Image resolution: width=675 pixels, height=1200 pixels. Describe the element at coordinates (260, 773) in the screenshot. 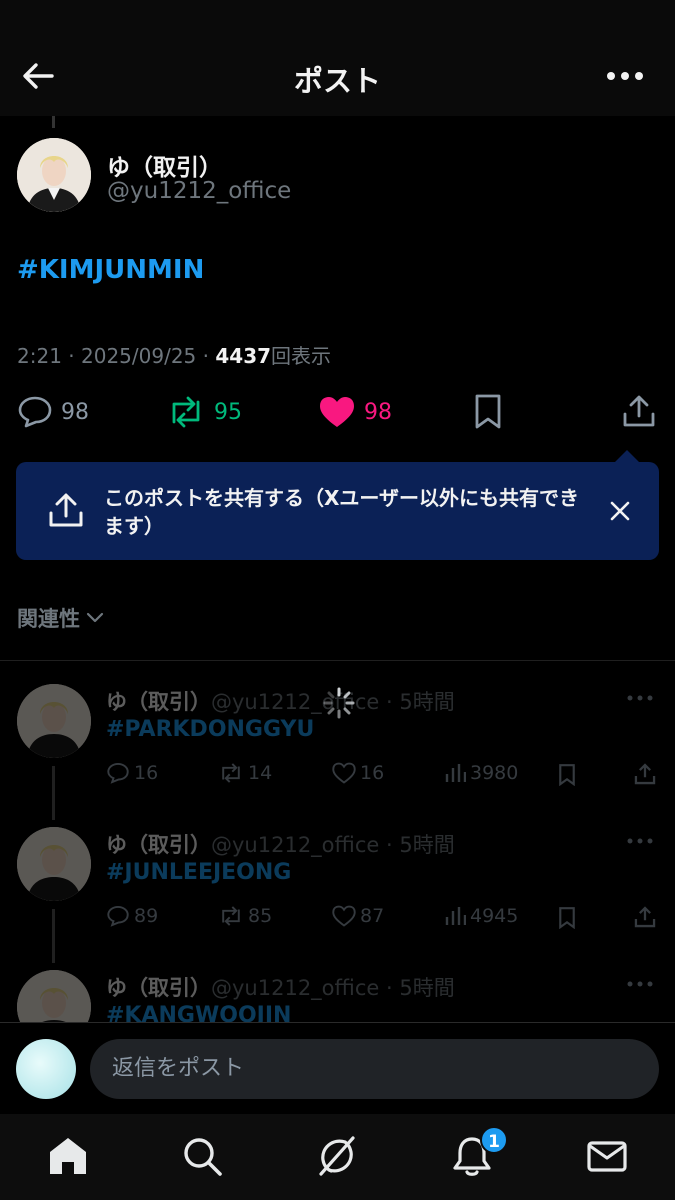

I see `repost-count: 14` at that location.